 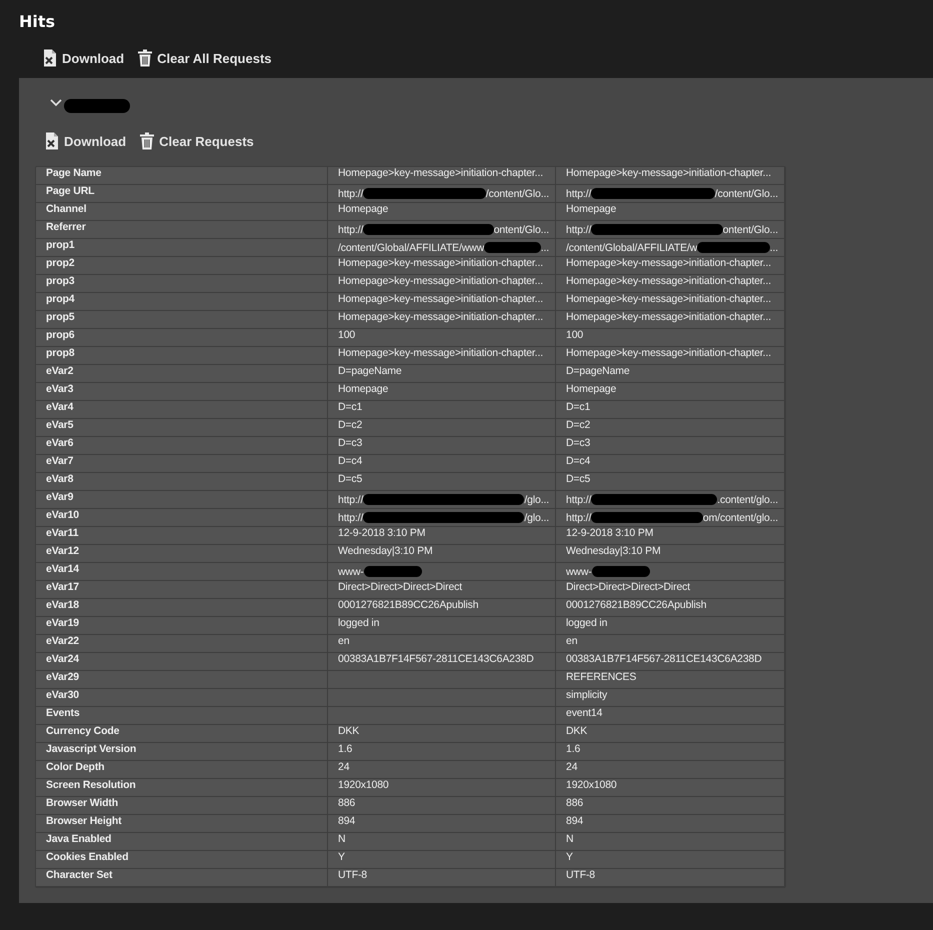 What do you see at coordinates (182, 356) in the screenshot?
I see `row-label: prop8` at bounding box center [182, 356].